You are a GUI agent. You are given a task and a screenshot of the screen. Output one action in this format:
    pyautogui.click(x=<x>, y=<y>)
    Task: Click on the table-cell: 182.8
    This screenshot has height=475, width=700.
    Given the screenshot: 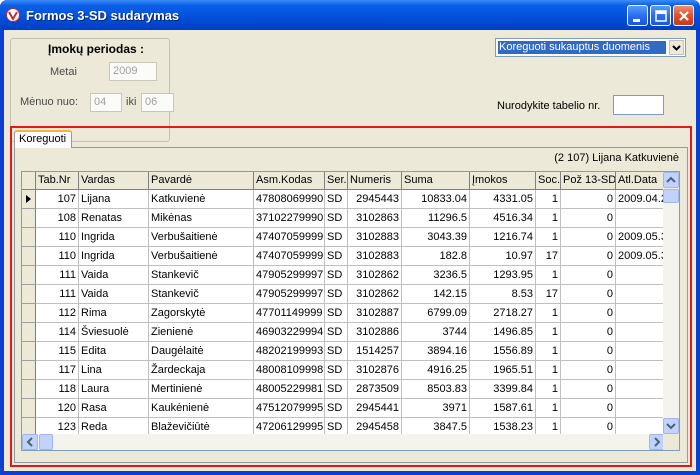 What is the action you would take?
    pyautogui.click(x=436, y=256)
    